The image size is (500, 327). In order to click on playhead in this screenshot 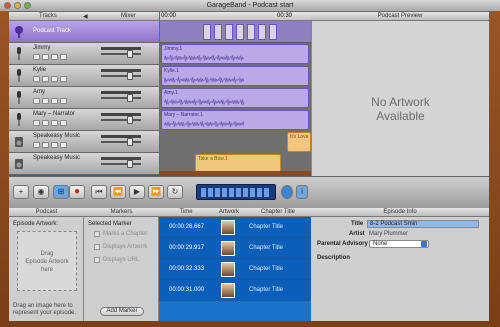, I will do `click(159, 91)`.